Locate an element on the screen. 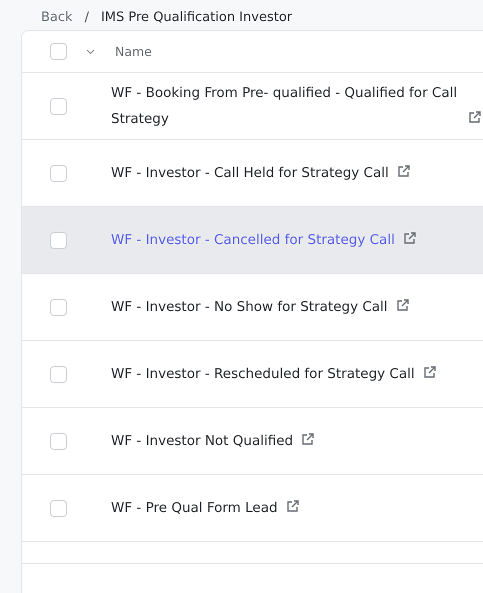 This screenshot has width=483, height=593. select-all-checkbox is located at coordinates (58, 51).